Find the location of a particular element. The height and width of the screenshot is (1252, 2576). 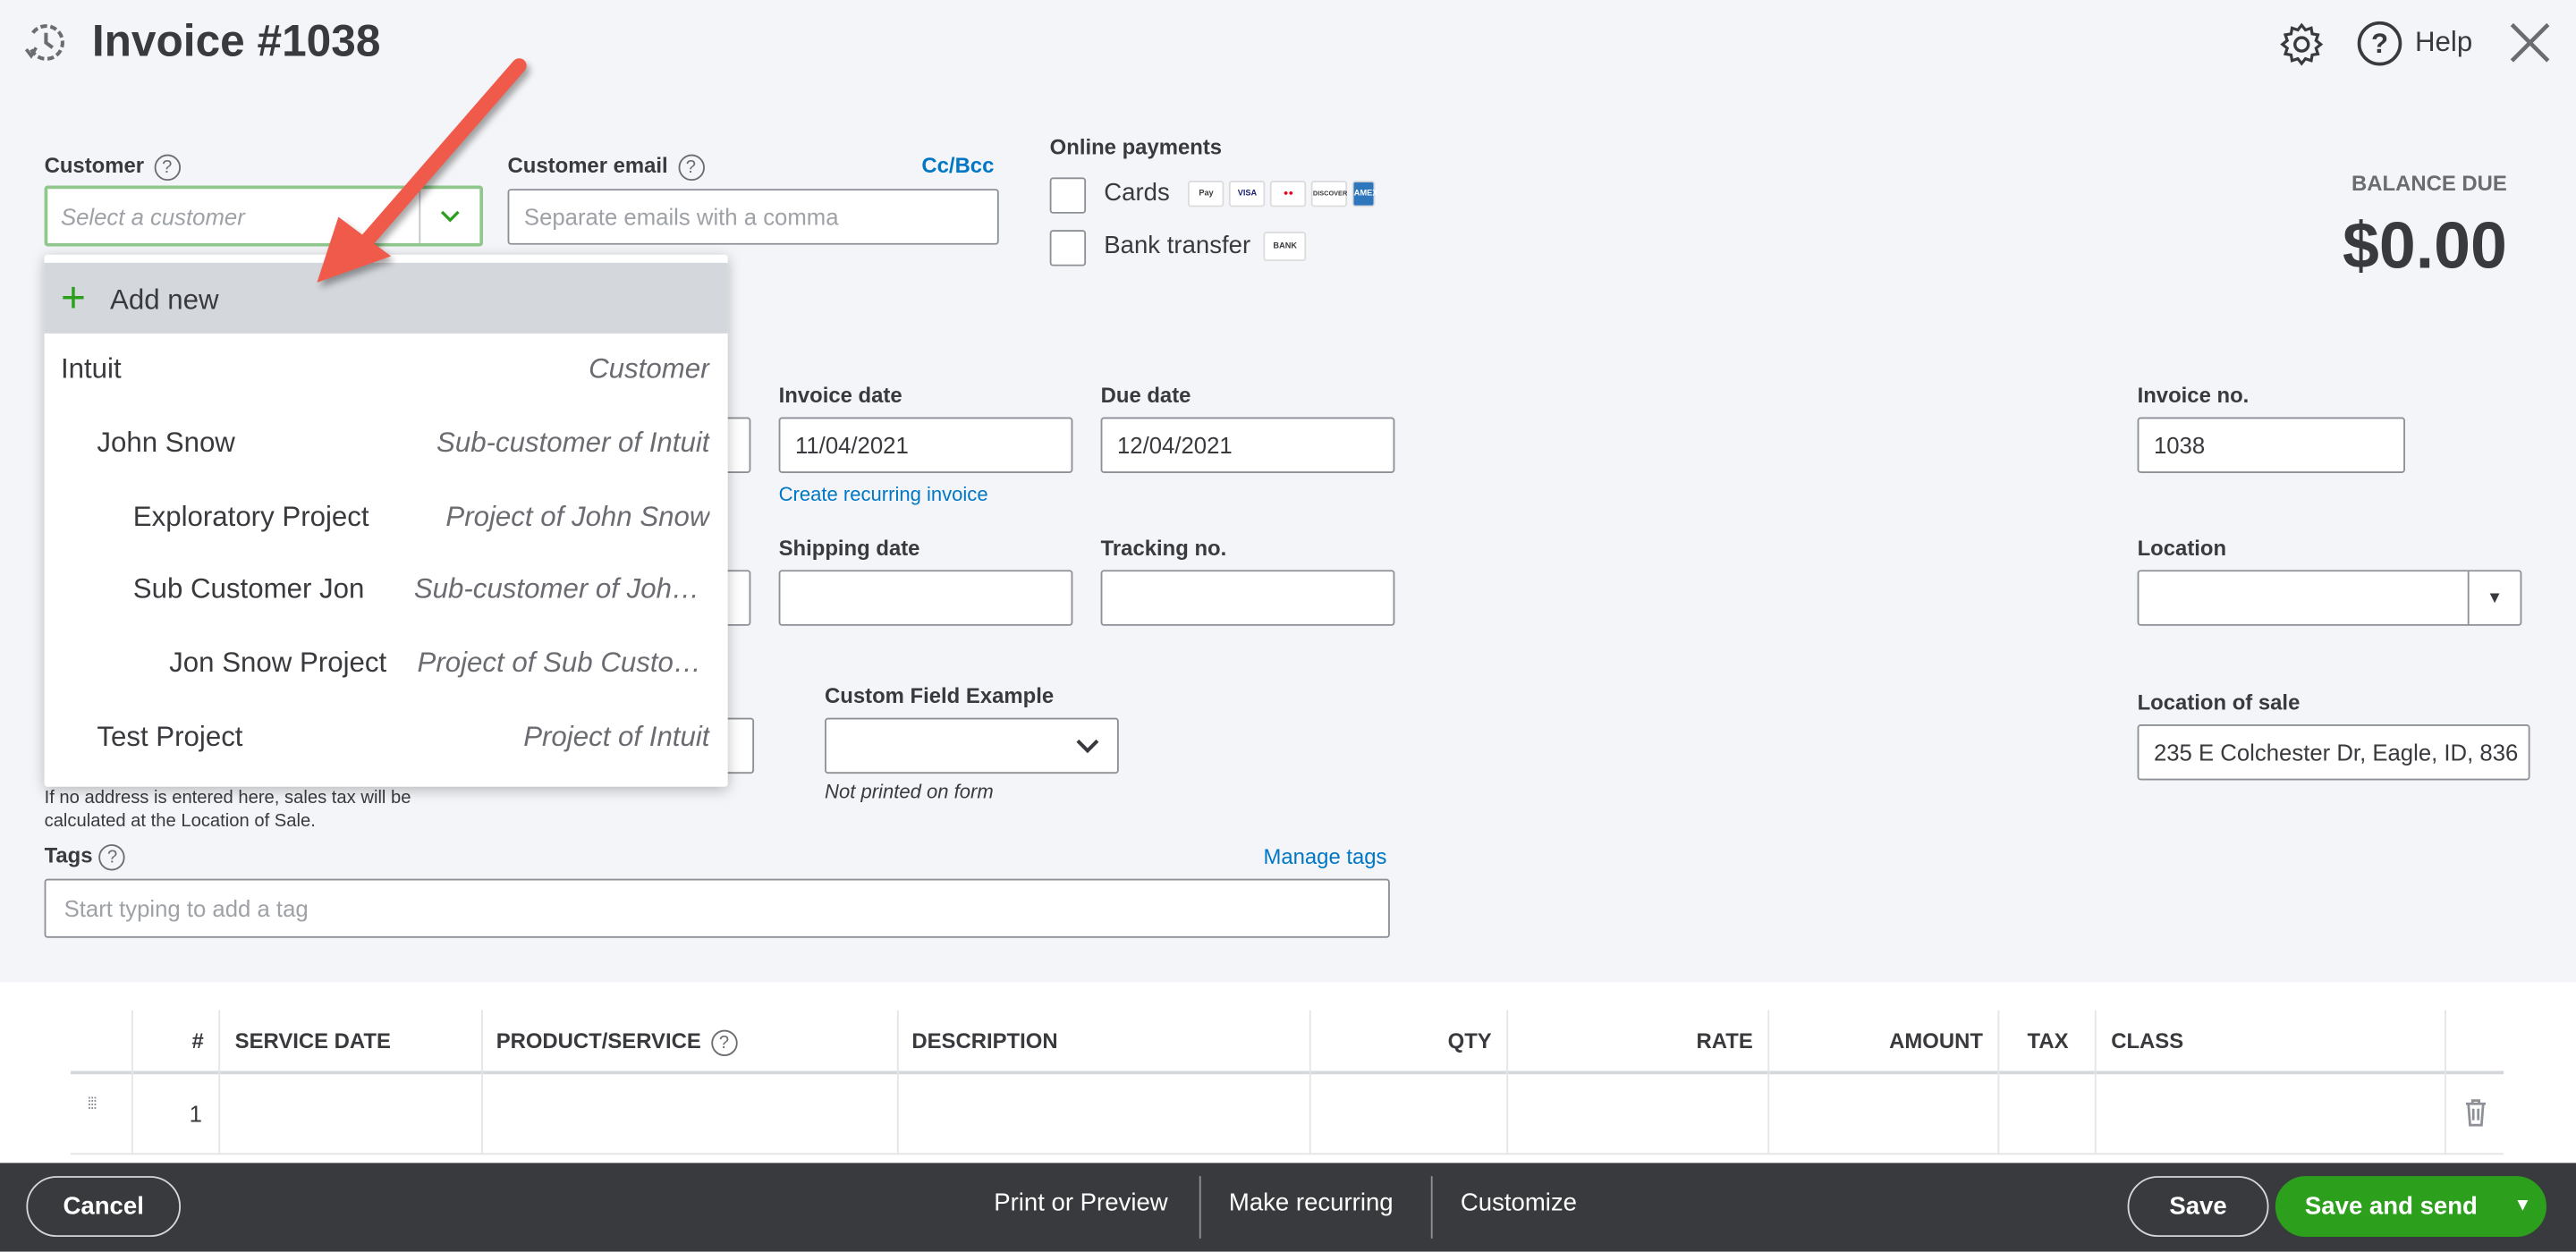

customer-email-label-text: Customer email is located at coordinates (587, 165).